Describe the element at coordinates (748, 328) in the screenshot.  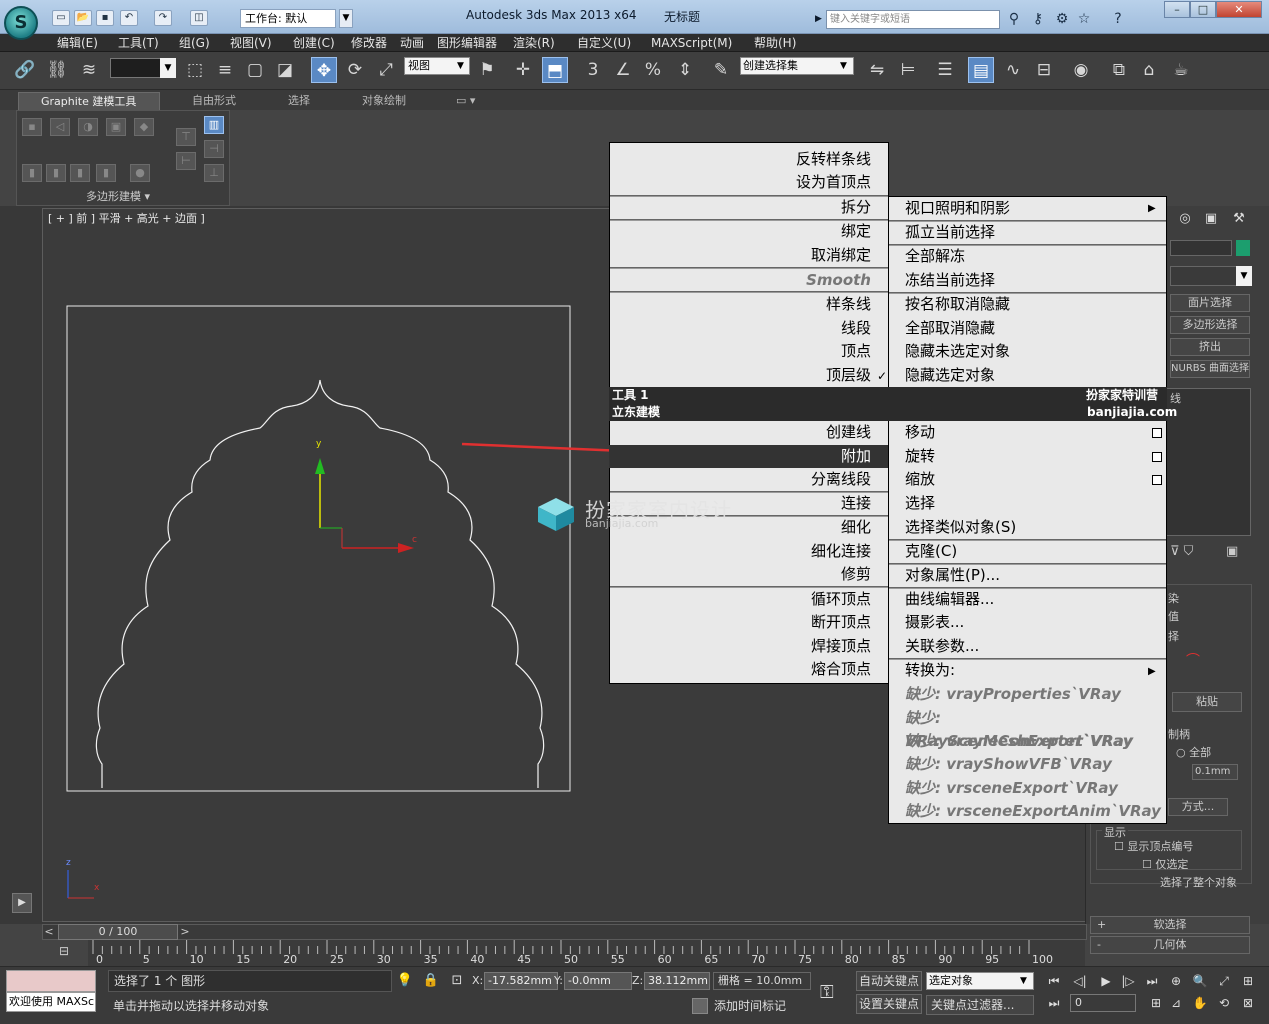
I see `menu-segment-level: 线段` at that location.